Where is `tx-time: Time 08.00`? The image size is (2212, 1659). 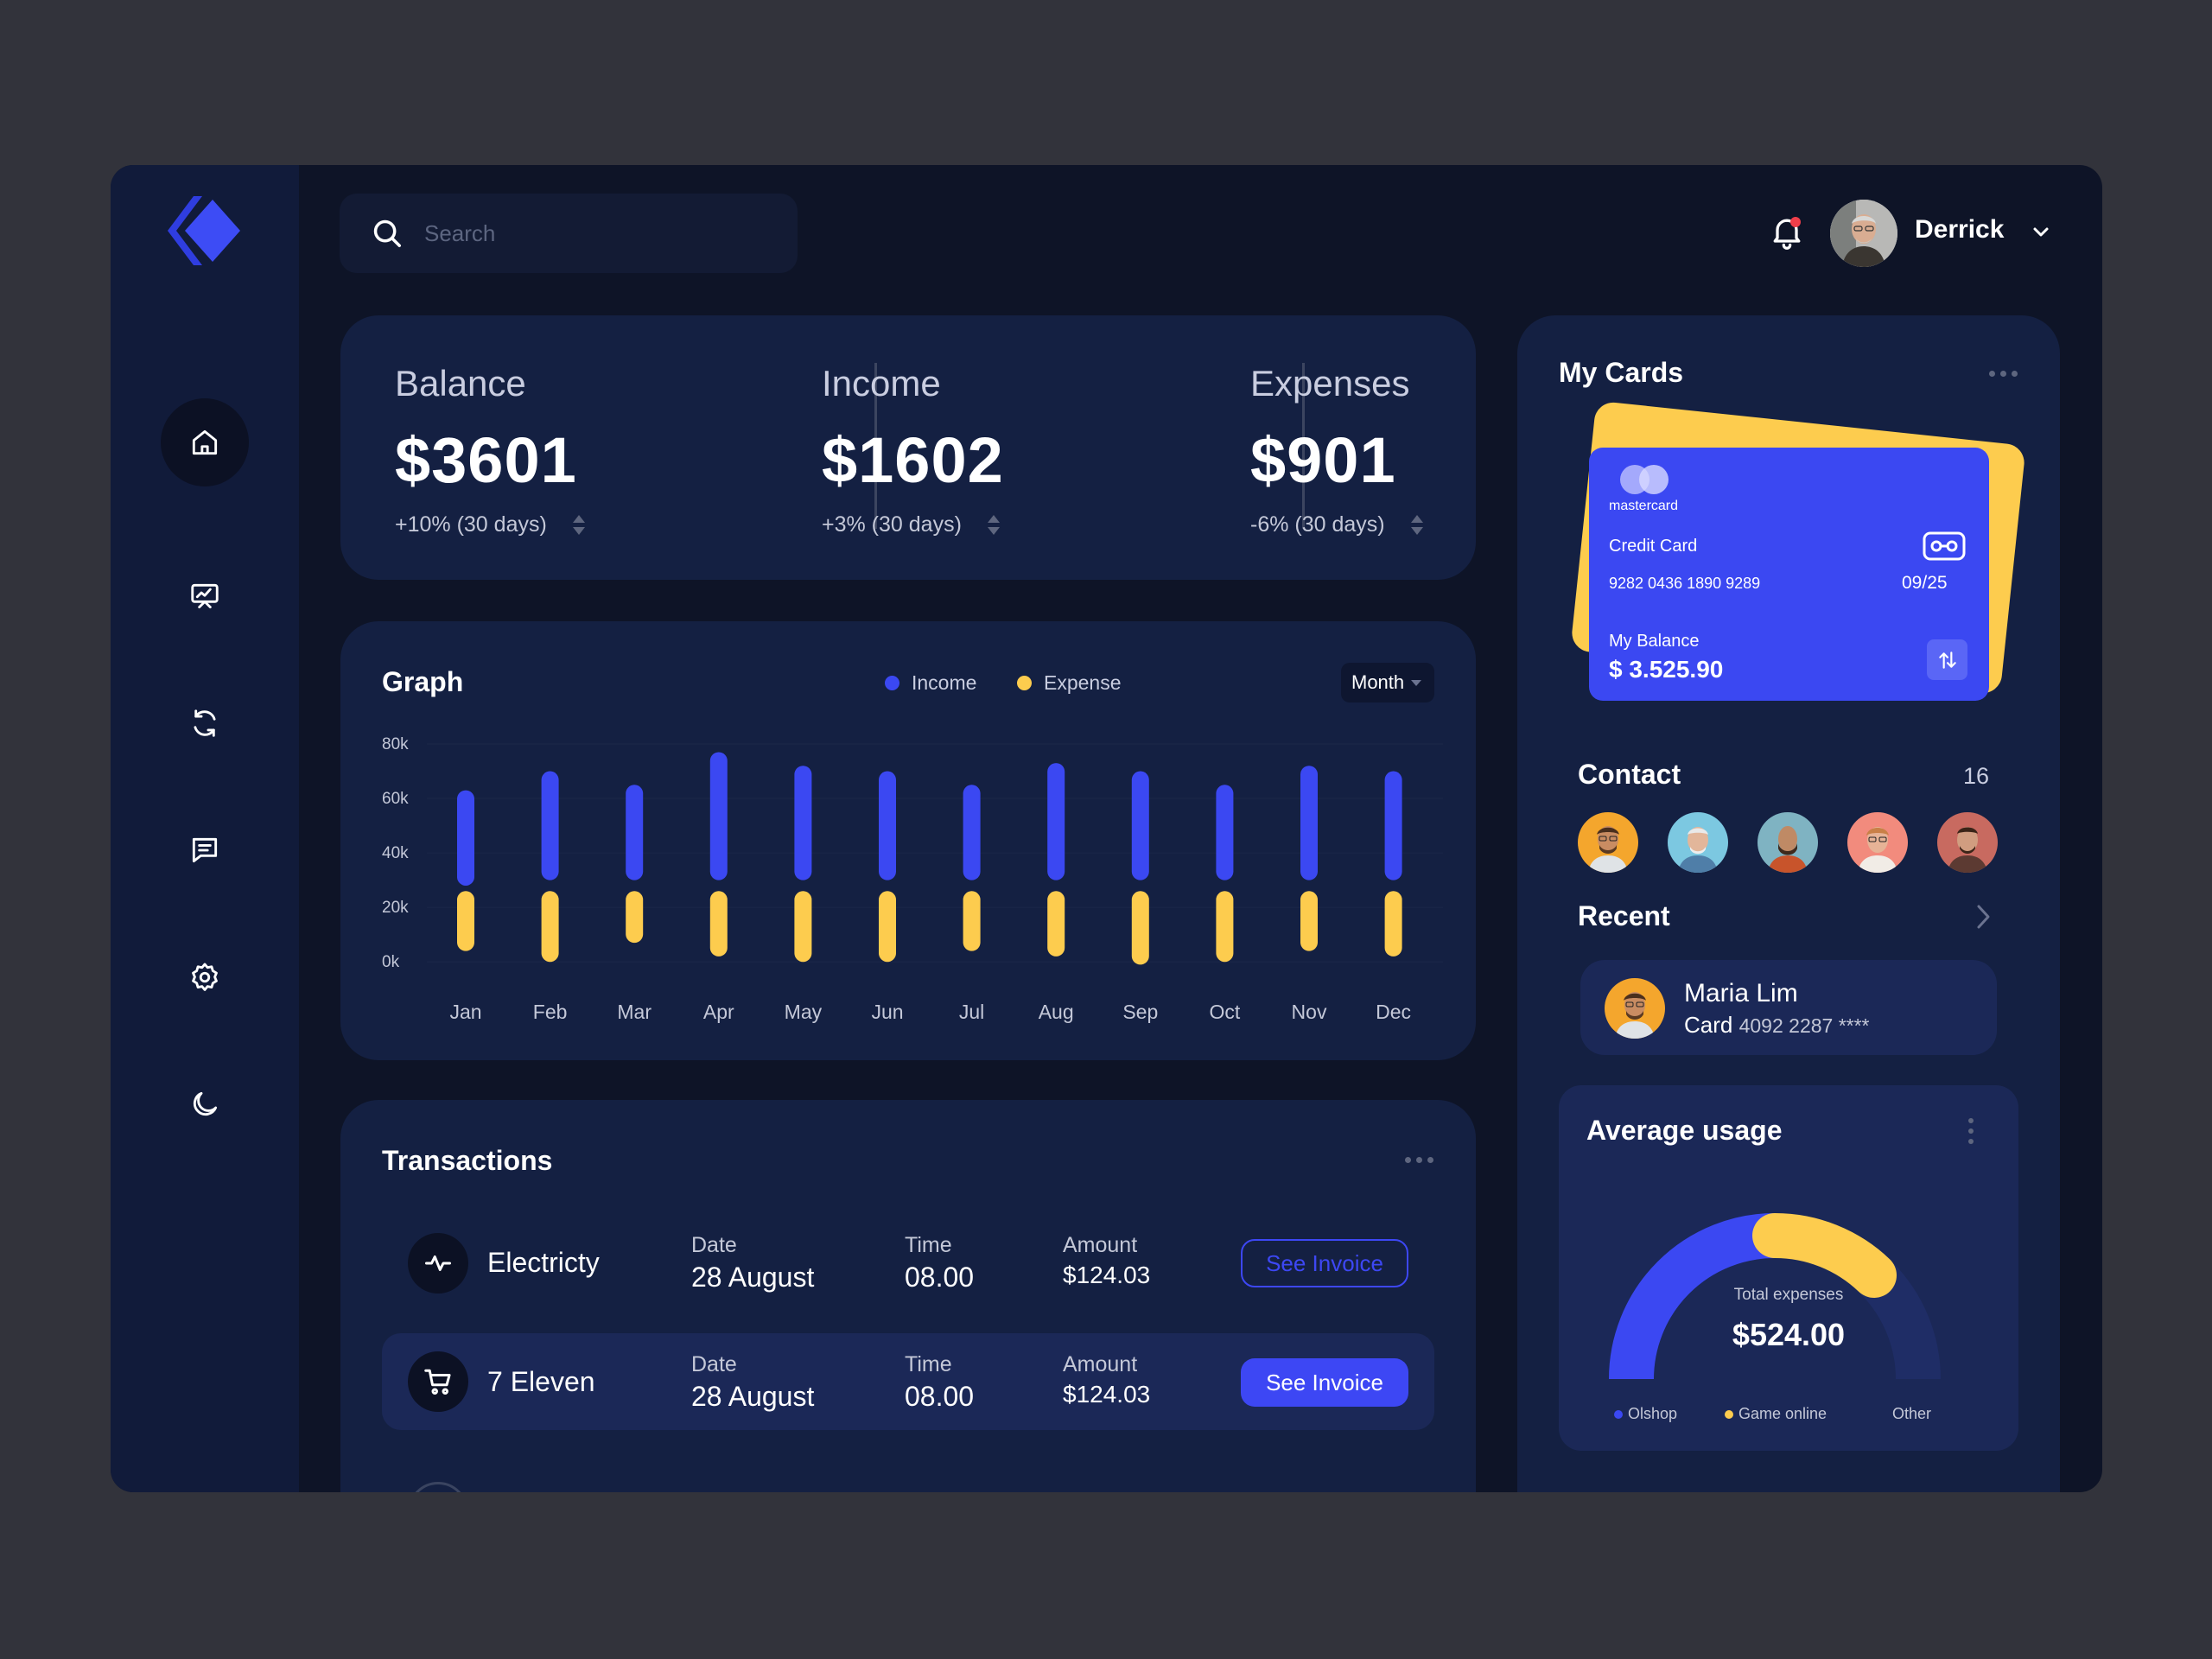 tx-time: Time 08.00 is located at coordinates (940, 1382).